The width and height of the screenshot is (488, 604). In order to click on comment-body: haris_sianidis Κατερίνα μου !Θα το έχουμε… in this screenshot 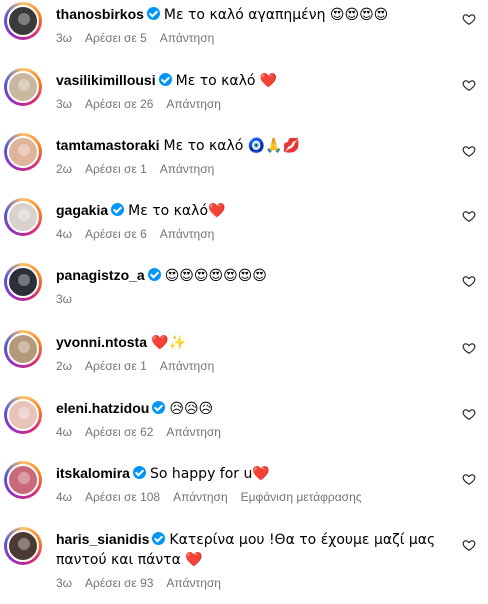, I will do `click(251, 560)`.